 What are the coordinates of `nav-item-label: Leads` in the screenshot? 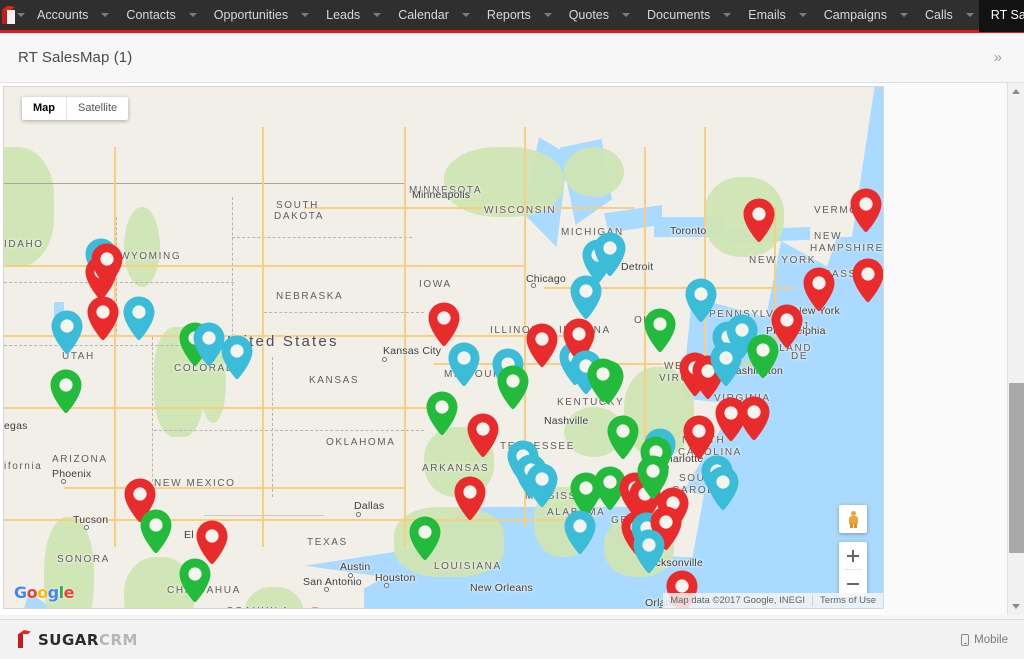 It's located at (343, 15).